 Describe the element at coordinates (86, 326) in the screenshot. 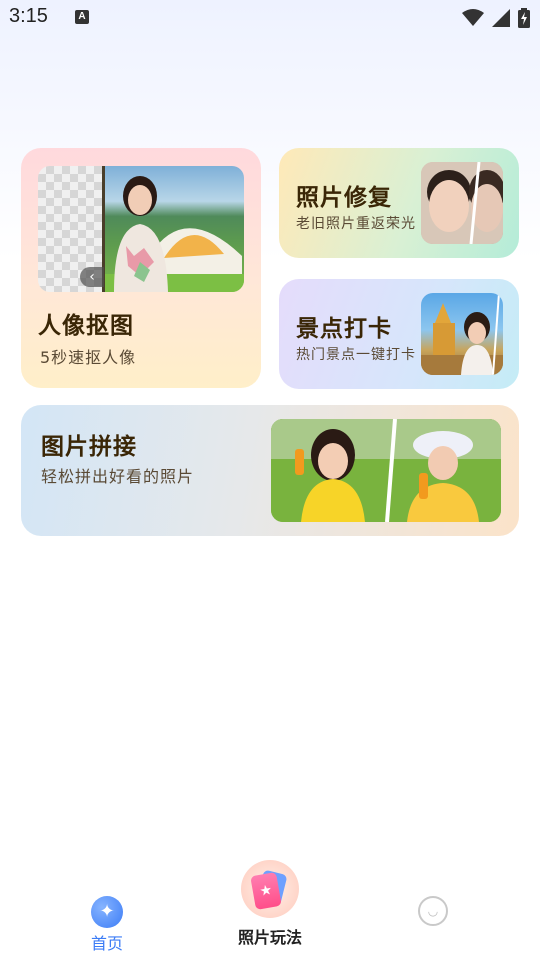

I see `portrait-card-title: 人像抠图` at that location.